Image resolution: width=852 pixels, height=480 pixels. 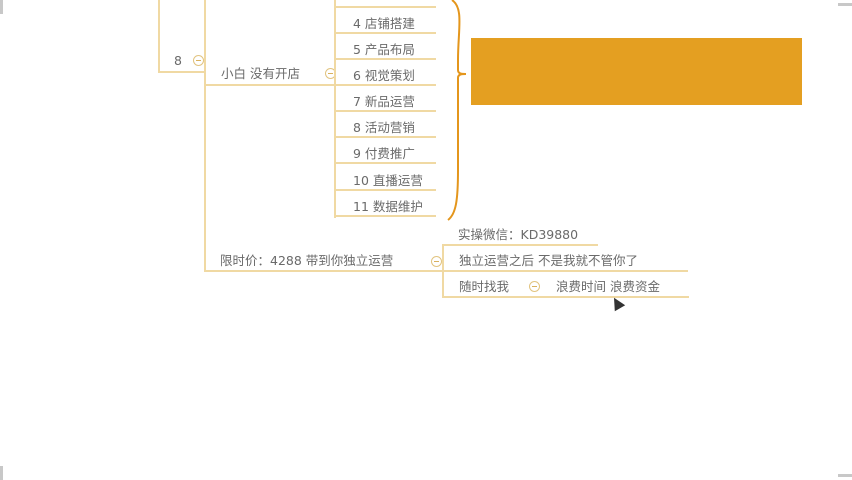 What do you see at coordinates (565, 271) in the screenshot?
I see `node-after-underline` at bounding box center [565, 271].